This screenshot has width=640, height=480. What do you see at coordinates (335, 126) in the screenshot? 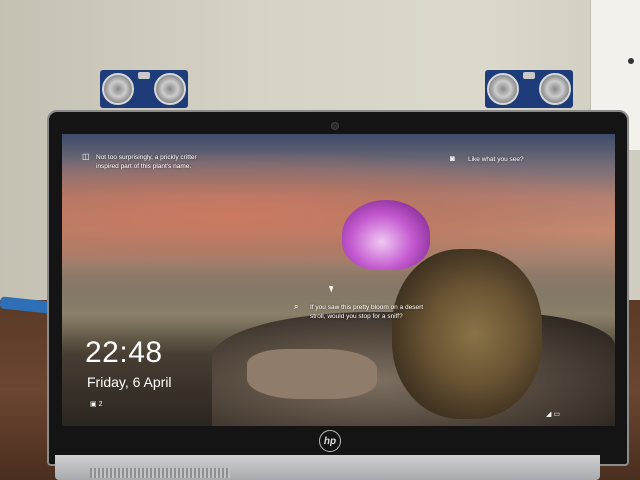
I see `webcam` at bounding box center [335, 126].